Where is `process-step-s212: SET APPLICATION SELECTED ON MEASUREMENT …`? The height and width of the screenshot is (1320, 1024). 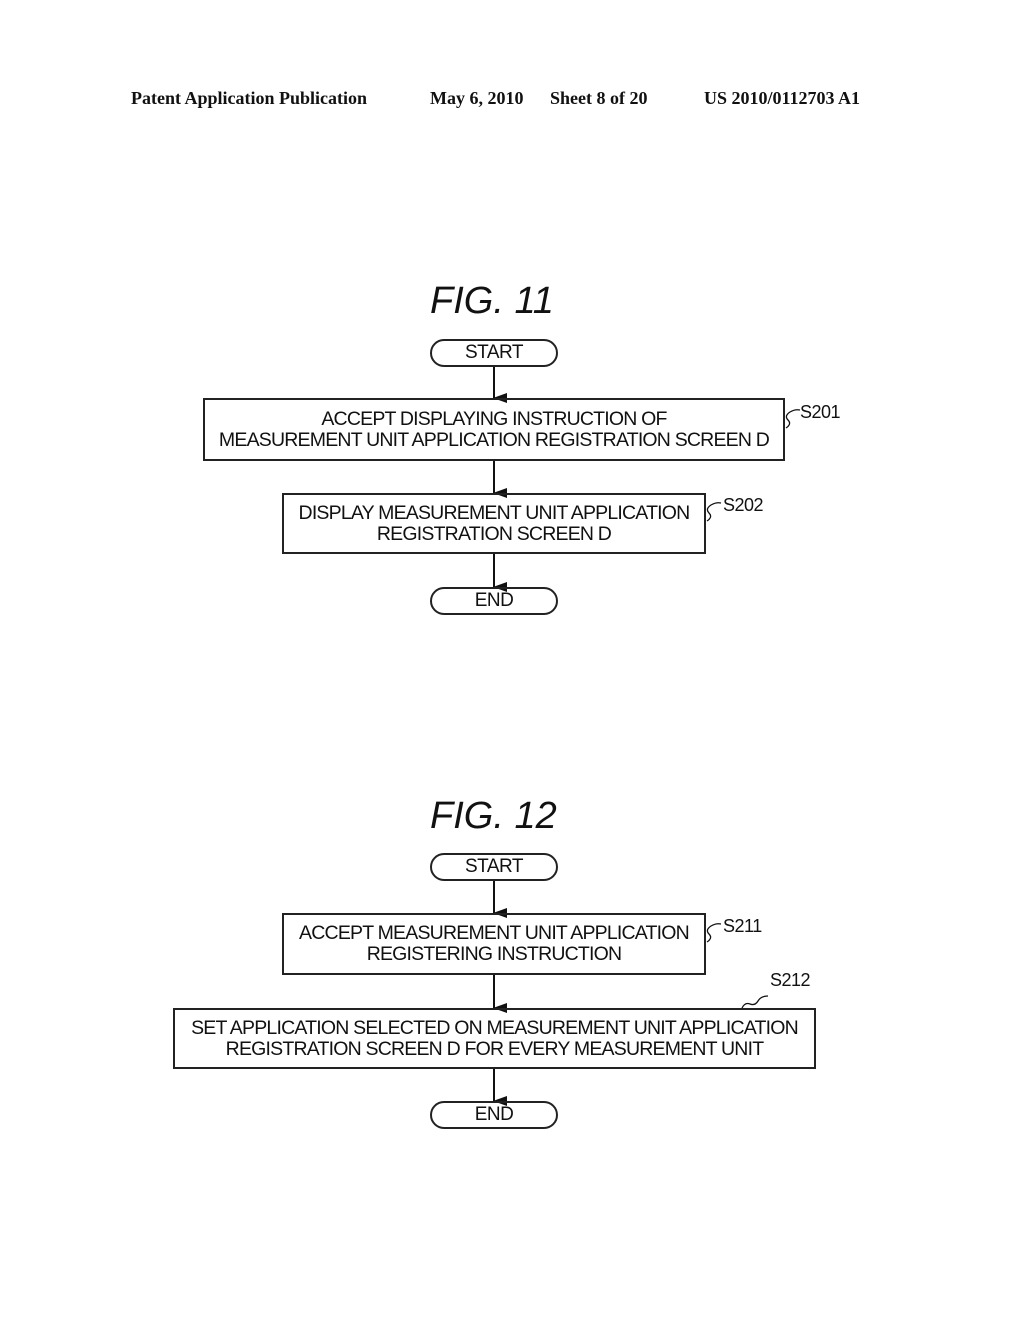
process-step-s212: SET APPLICATION SELECTED ON MEASUREMENT … is located at coordinates (494, 1038).